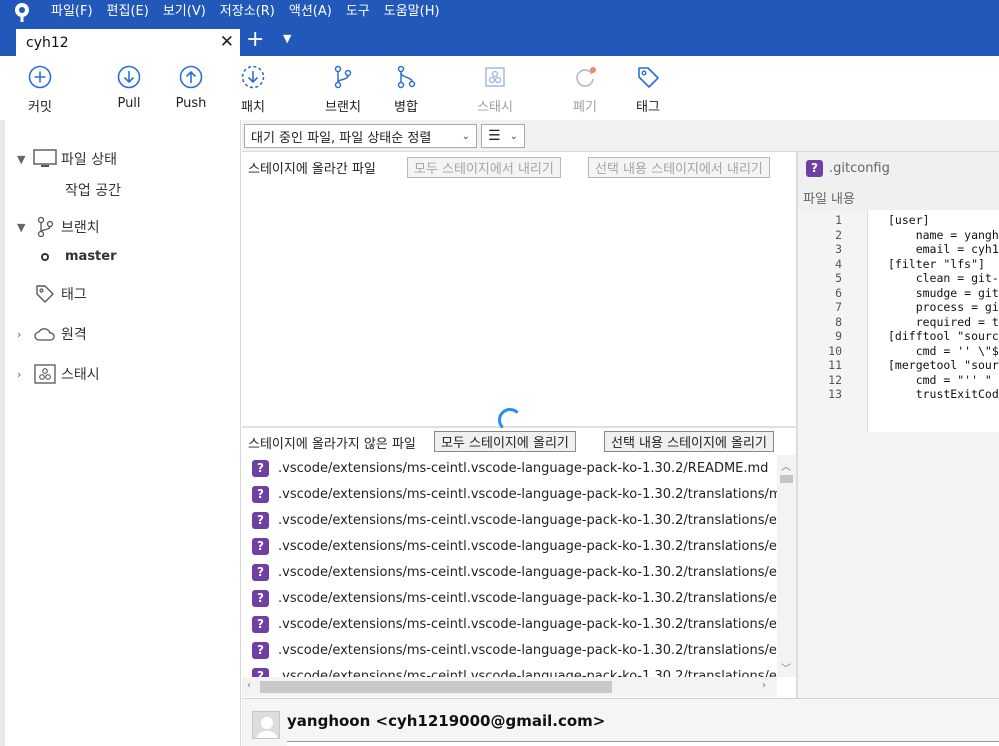 This screenshot has height=746, width=999. Describe the element at coordinates (786, 465) in the screenshot. I see `chevron-up-icon: ︿` at that location.